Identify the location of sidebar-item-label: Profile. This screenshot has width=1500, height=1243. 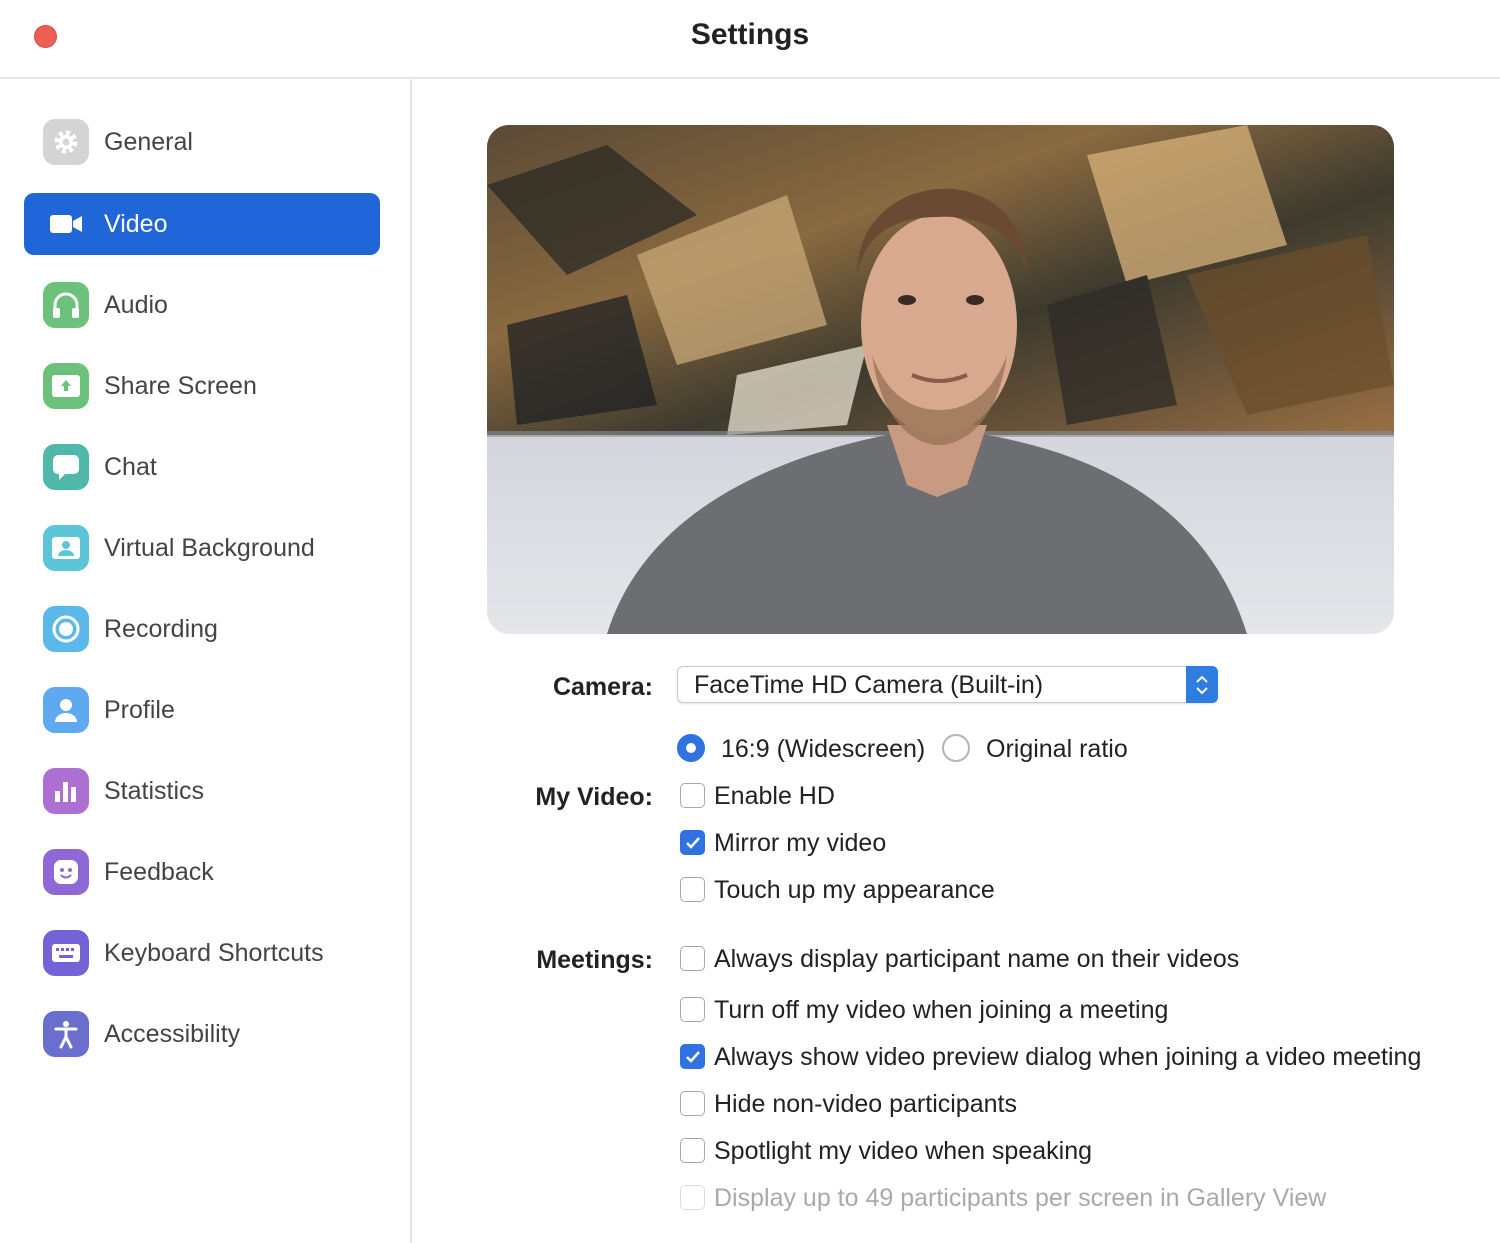
(139, 710).